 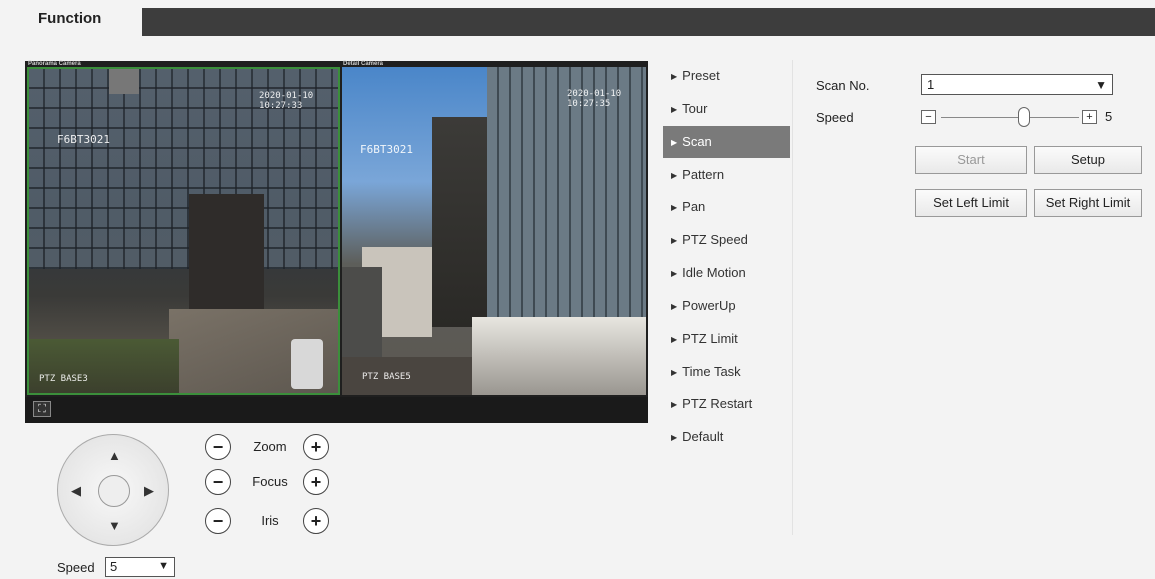 I want to click on menu-item-label: Pattern, so click(x=703, y=174).